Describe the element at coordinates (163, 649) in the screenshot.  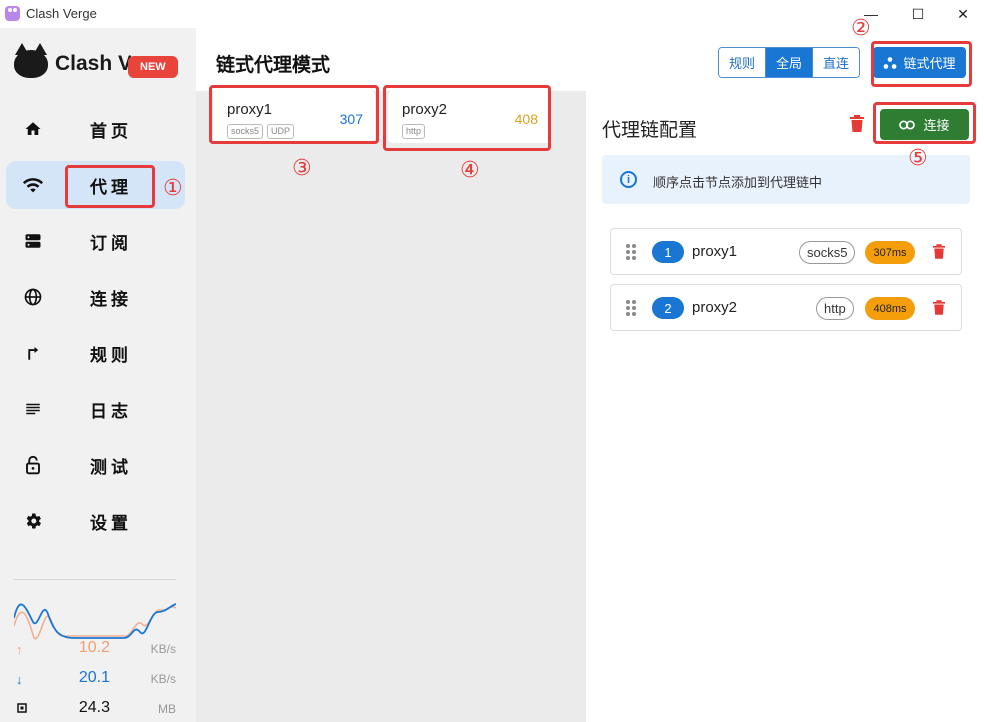
I see `upload-unit: KB/s` at that location.